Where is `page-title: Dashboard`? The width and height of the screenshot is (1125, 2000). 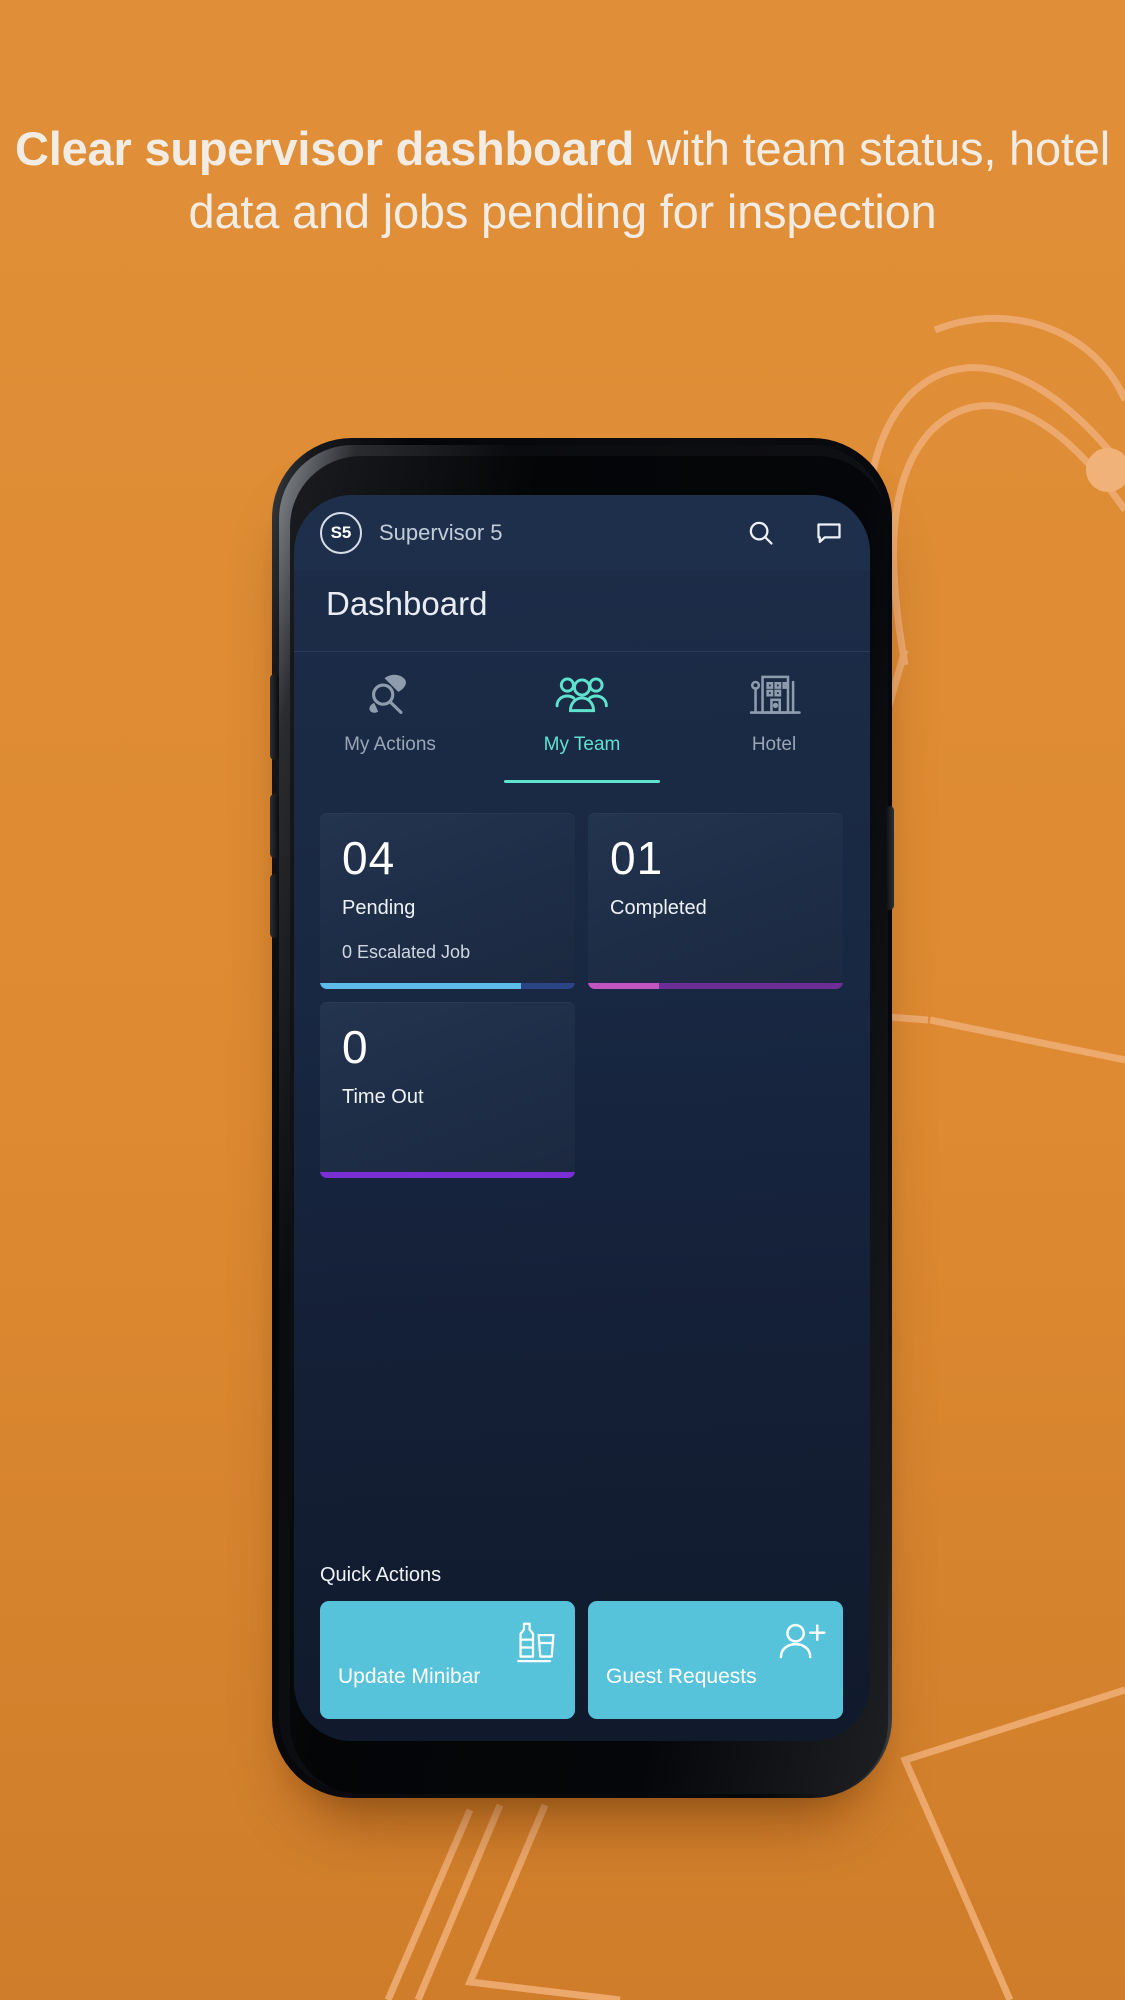
page-title: Dashboard is located at coordinates (407, 603).